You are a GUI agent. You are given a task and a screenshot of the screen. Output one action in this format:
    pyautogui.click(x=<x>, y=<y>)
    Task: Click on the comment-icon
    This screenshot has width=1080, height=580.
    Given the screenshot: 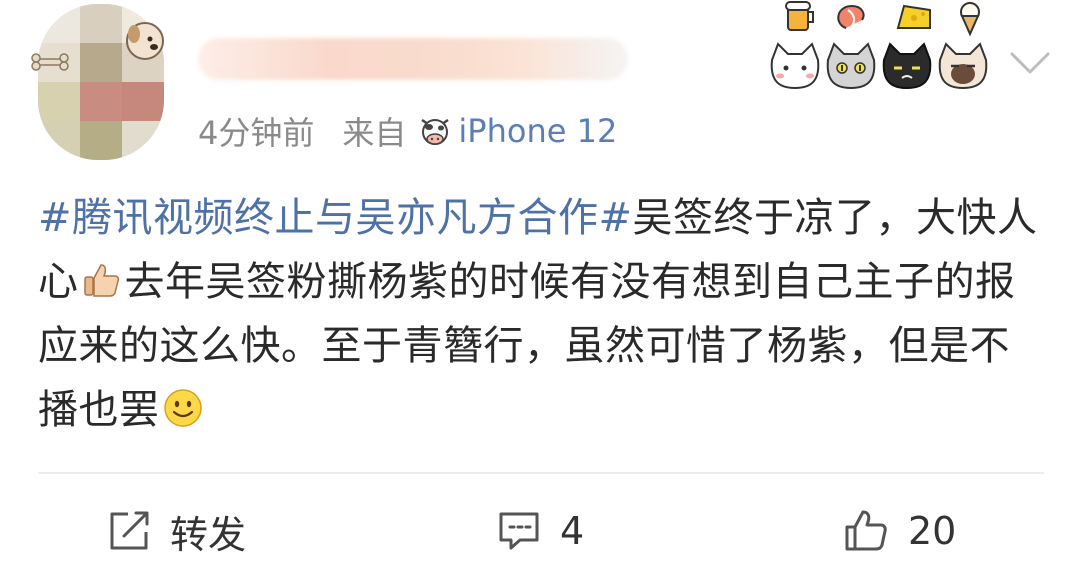 What is the action you would take?
    pyautogui.click(x=519, y=531)
    